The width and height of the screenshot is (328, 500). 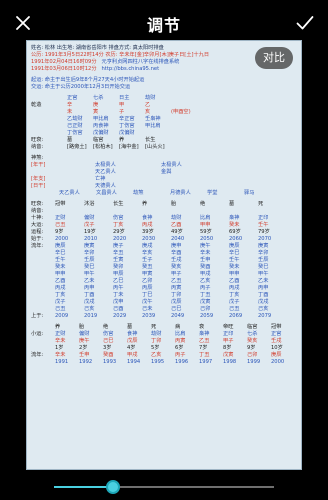 I want to click on shensha-item: 学堂, so click(x=212, y=193).